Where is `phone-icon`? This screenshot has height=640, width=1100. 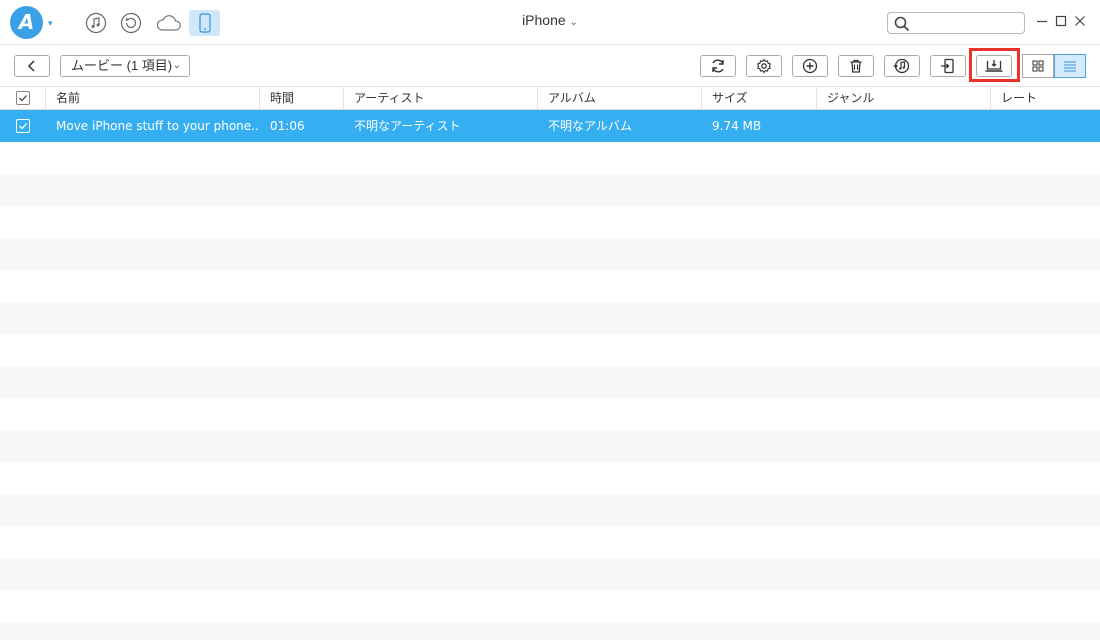 phone-icon is located at coordinates (204, 23).